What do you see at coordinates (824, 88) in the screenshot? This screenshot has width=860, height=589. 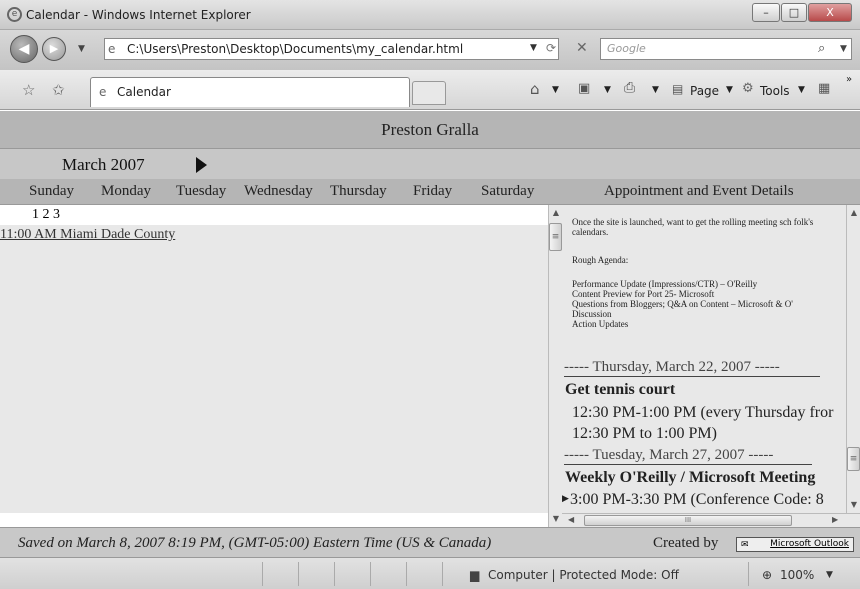 I see `research-icon: ▦` at bounding box center [824, 88].